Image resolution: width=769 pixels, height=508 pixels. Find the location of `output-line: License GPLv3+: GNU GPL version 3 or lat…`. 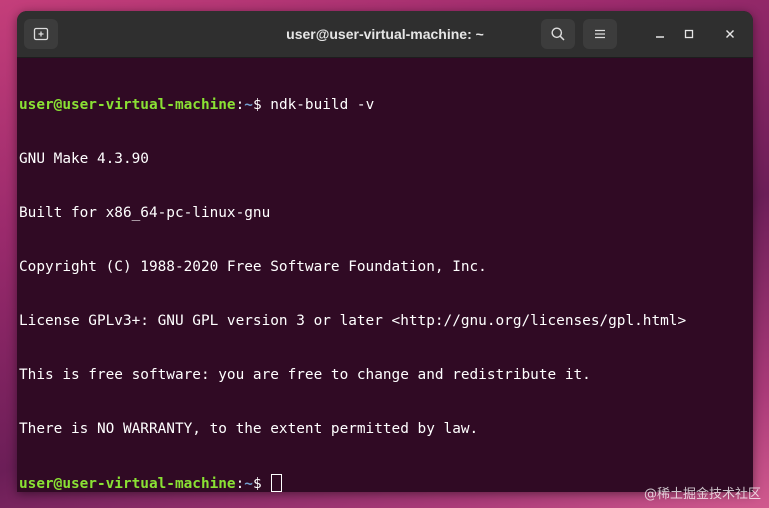

output-line: License GPLv3+: GNU GPL version 3 or lat… is located at coordinates (353, 321).